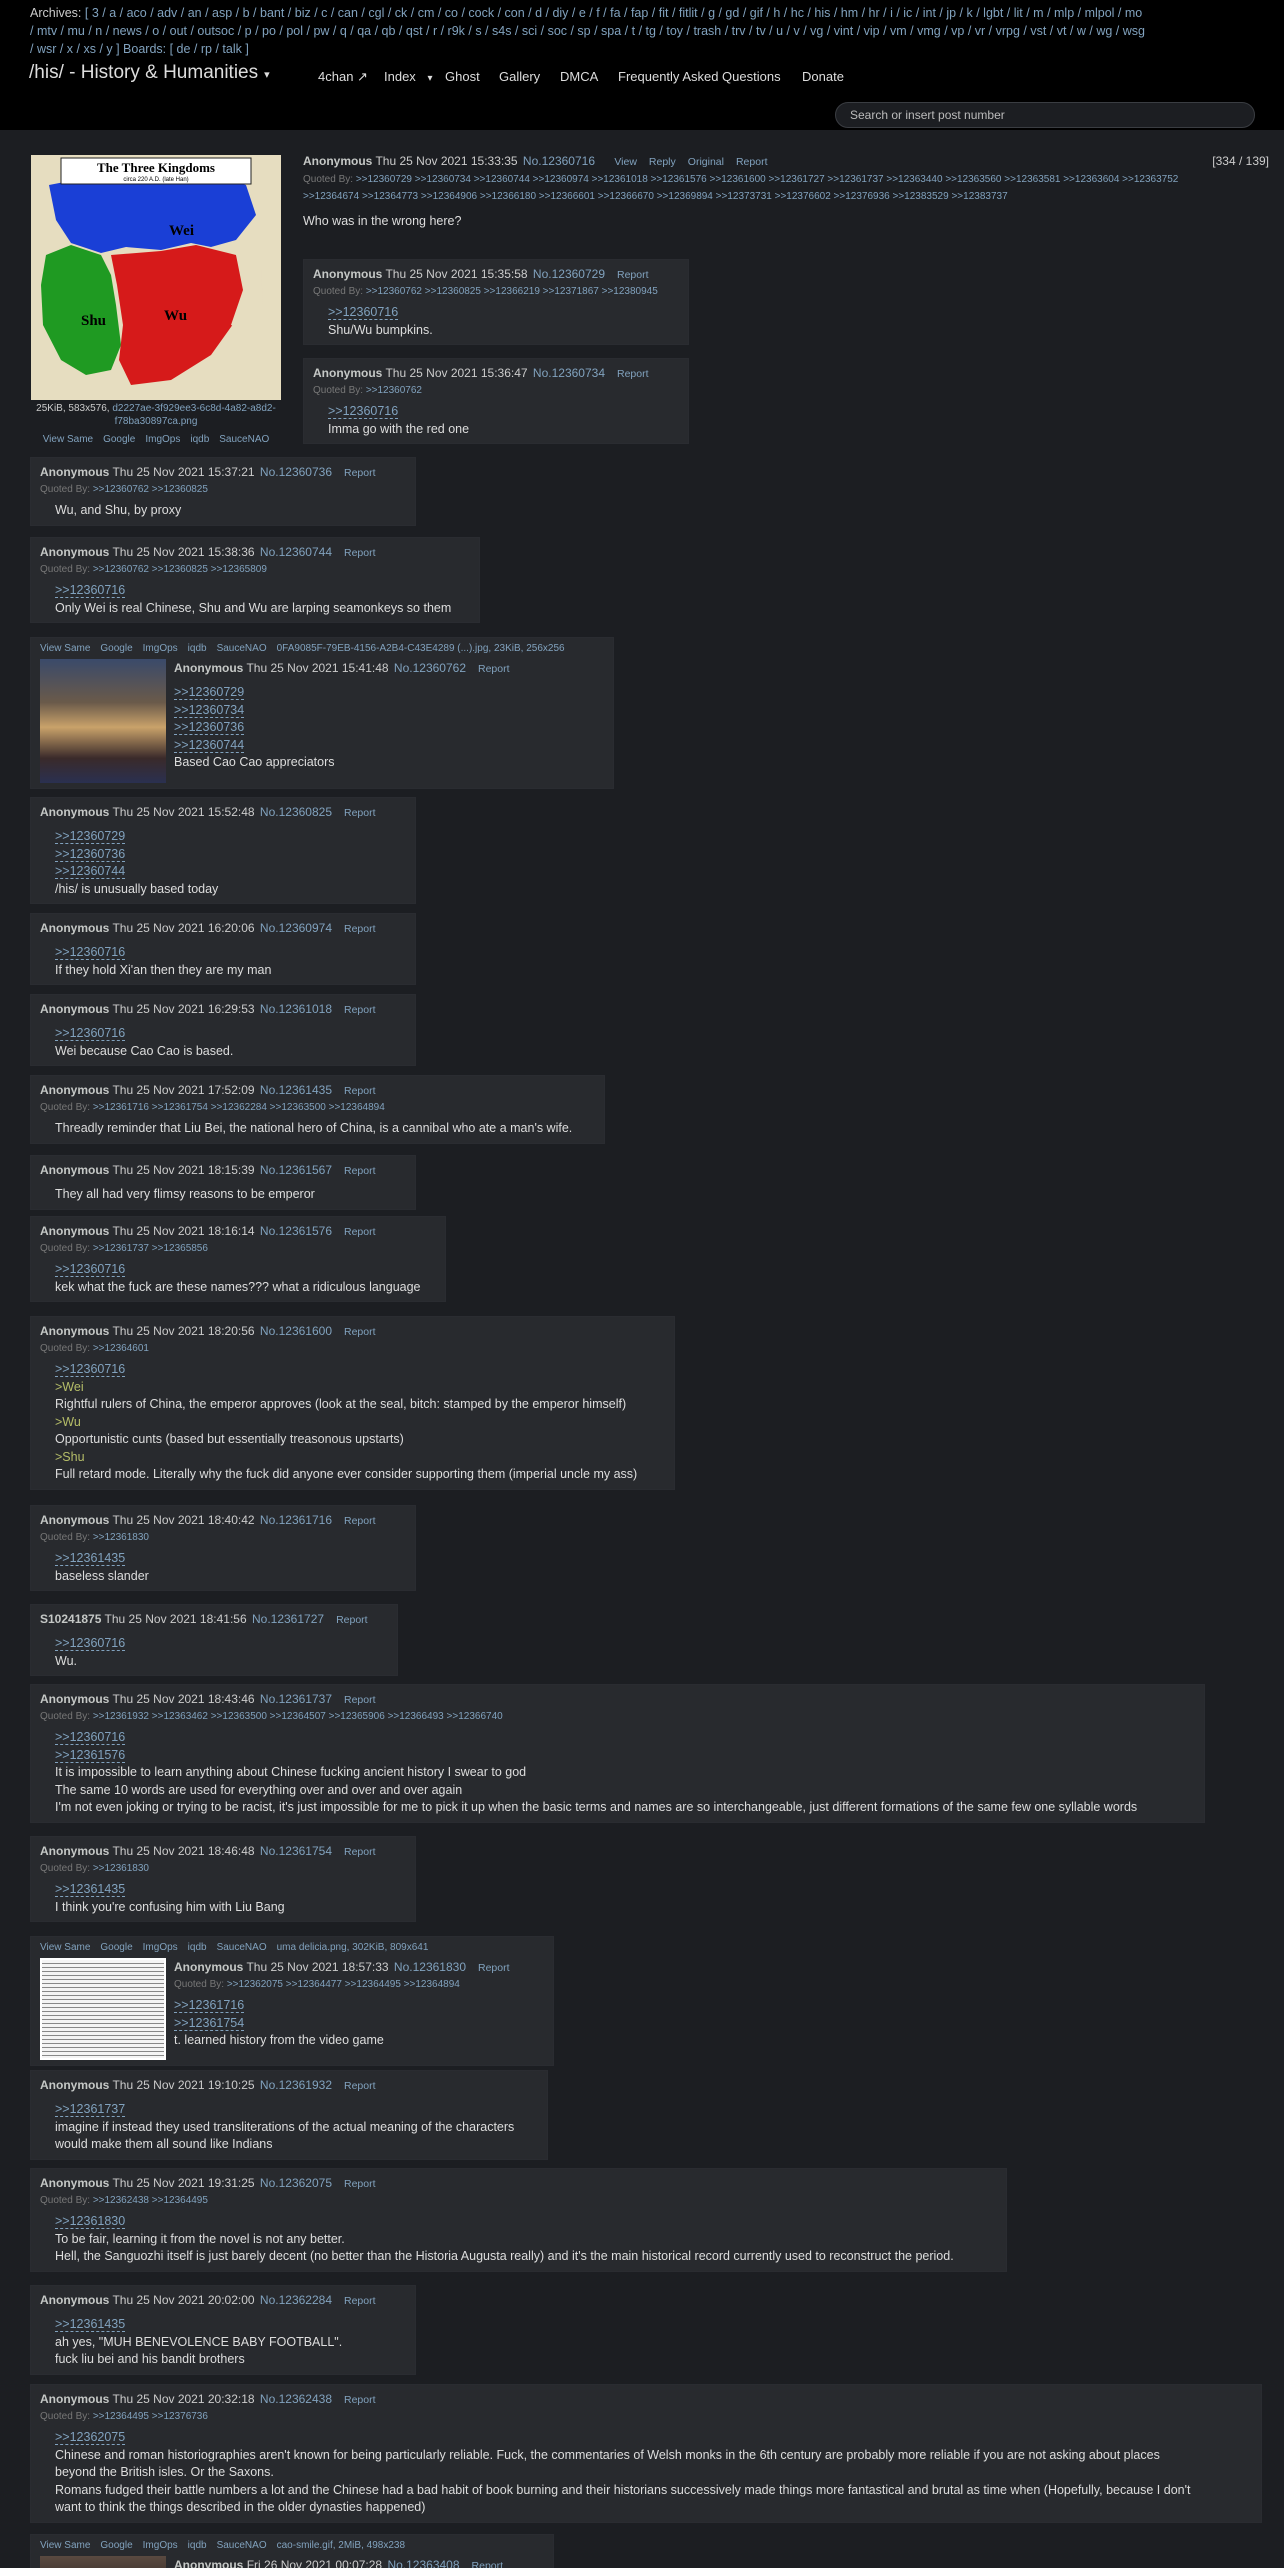 The image size is (1284, 2568). I want to click on quote-link: >>12360734, so click(209, 710).